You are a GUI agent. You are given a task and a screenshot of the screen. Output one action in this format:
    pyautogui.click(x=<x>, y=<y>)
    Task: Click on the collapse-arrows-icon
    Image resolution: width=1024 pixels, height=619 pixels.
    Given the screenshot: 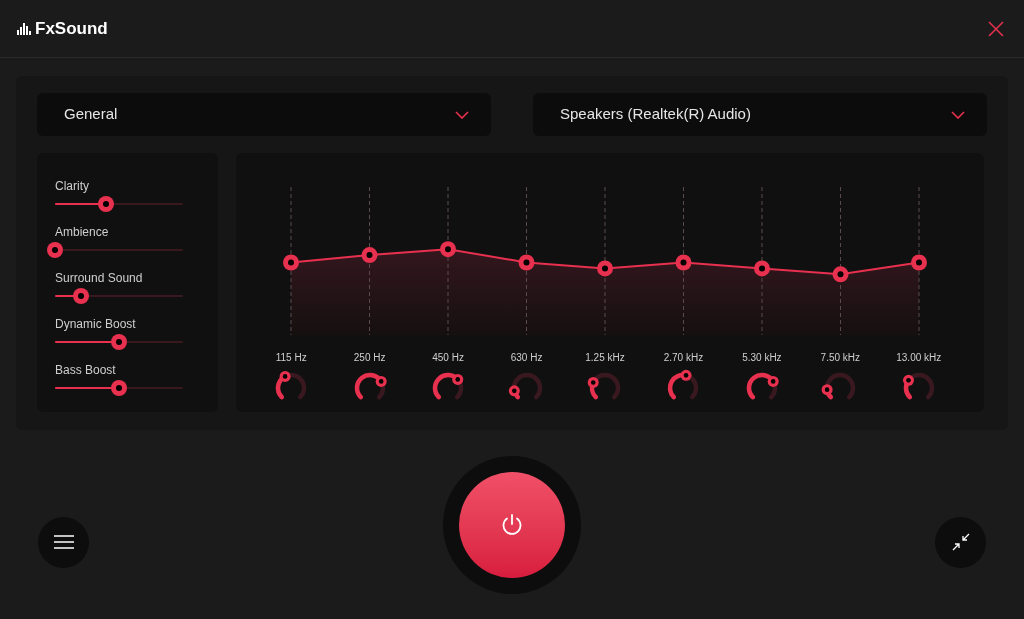 What is the action you would take?
    pyautogui.click(x=960, y=542)
    